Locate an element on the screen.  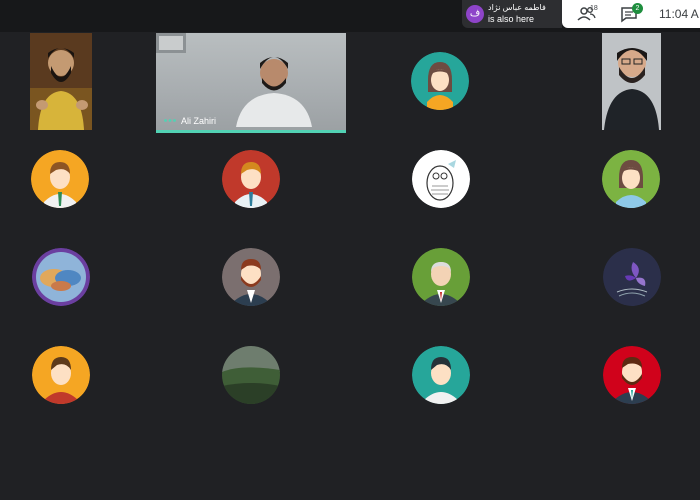
meeting-controls: 18 2 11:04 A is located at coordinates (631, 14).